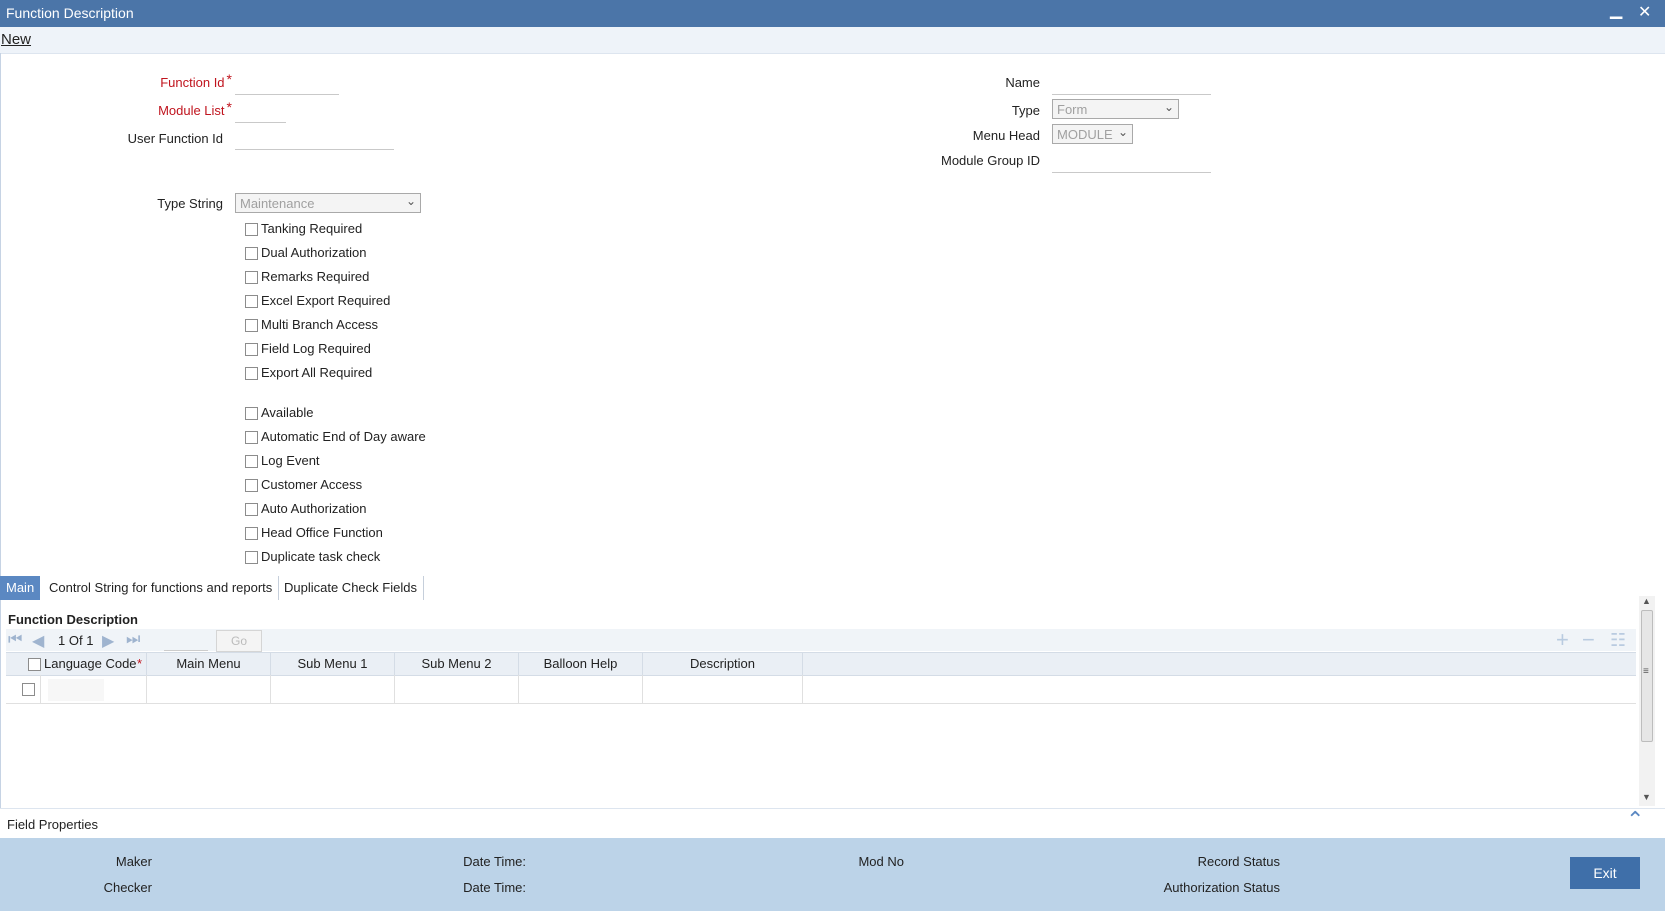  What do you see at coordinates (321, 556) in the screenshot?
I see `checkbox-label: Duplicate task check` at bounding box center [321, 556].